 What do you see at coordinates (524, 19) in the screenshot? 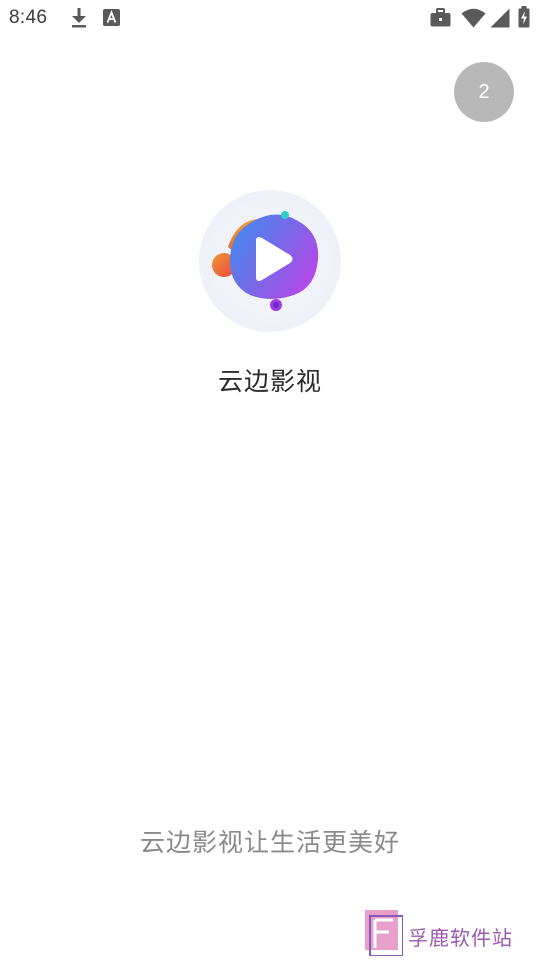
I see `battery-icon` at bounding box center [524, 19].